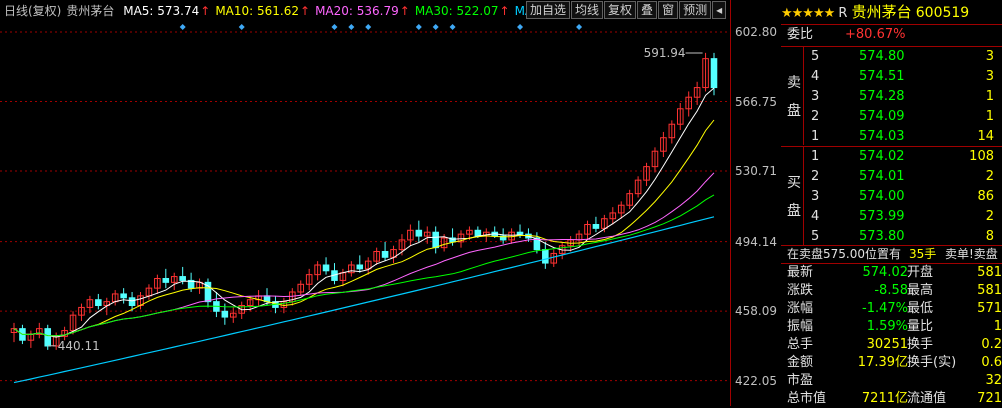 This screenshot has width=1002, height=408. I want to click on y-tick-label: 458.09, so click(756, 311).